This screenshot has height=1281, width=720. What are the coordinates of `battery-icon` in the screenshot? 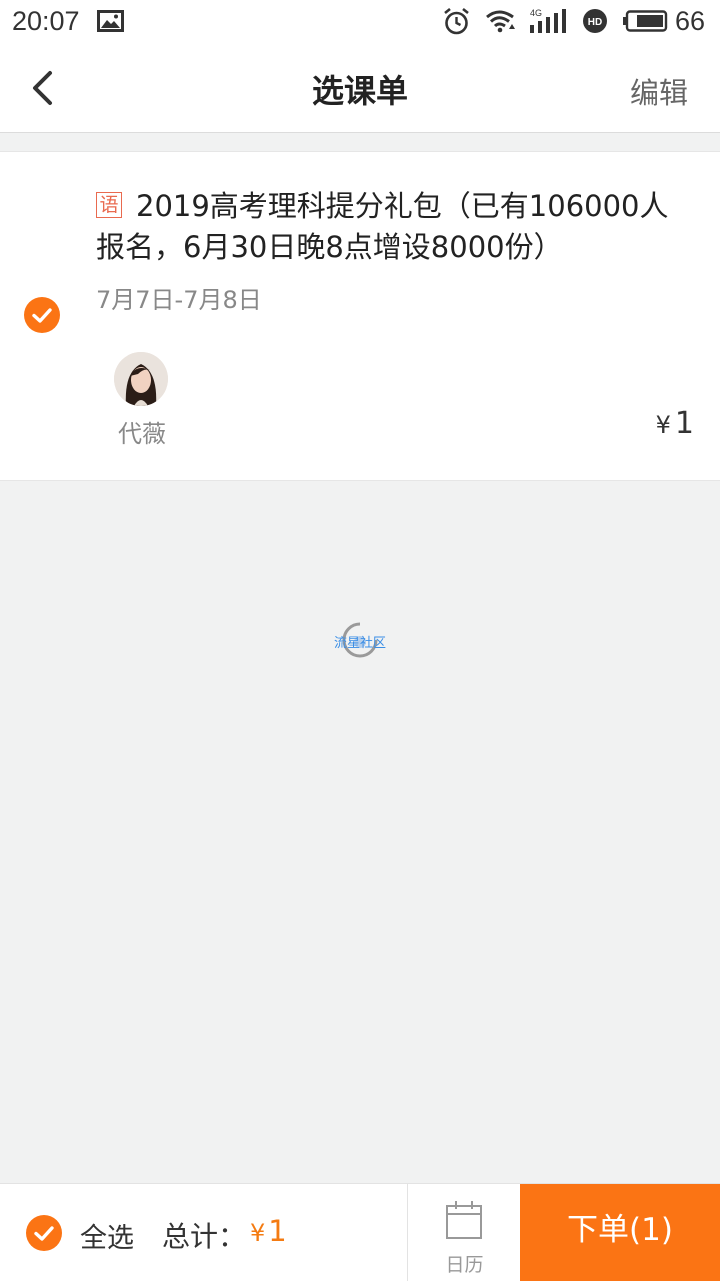 It's located at (645, 21).